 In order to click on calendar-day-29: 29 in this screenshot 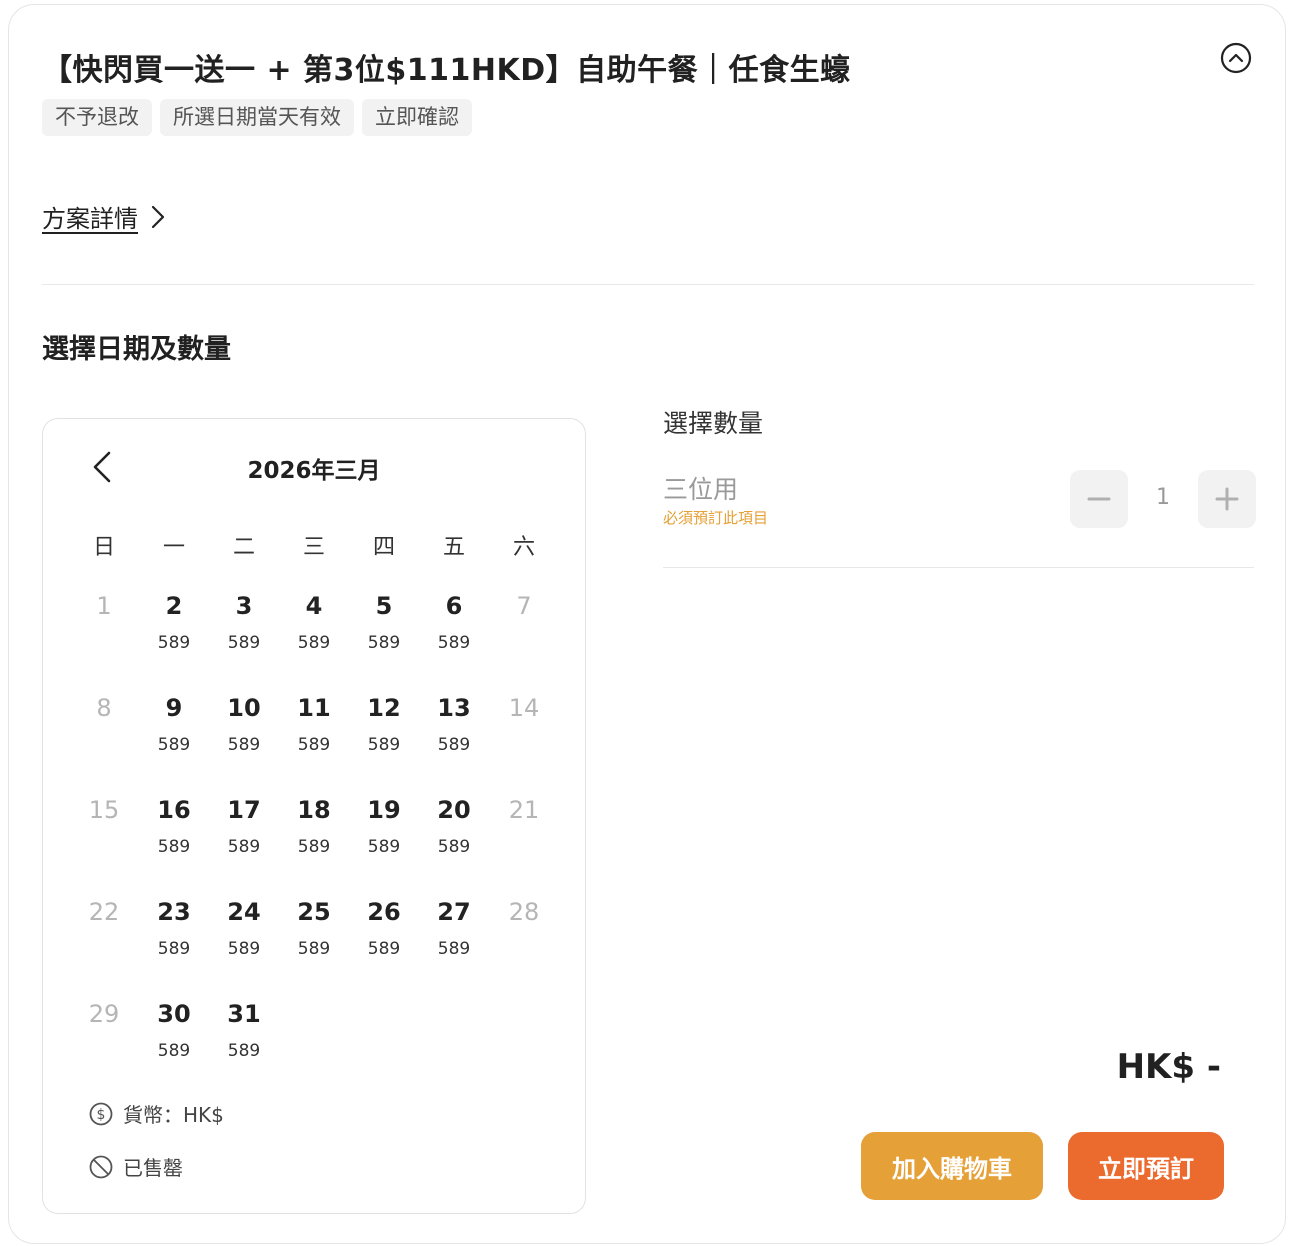, I will do `click(104, 1048)`.